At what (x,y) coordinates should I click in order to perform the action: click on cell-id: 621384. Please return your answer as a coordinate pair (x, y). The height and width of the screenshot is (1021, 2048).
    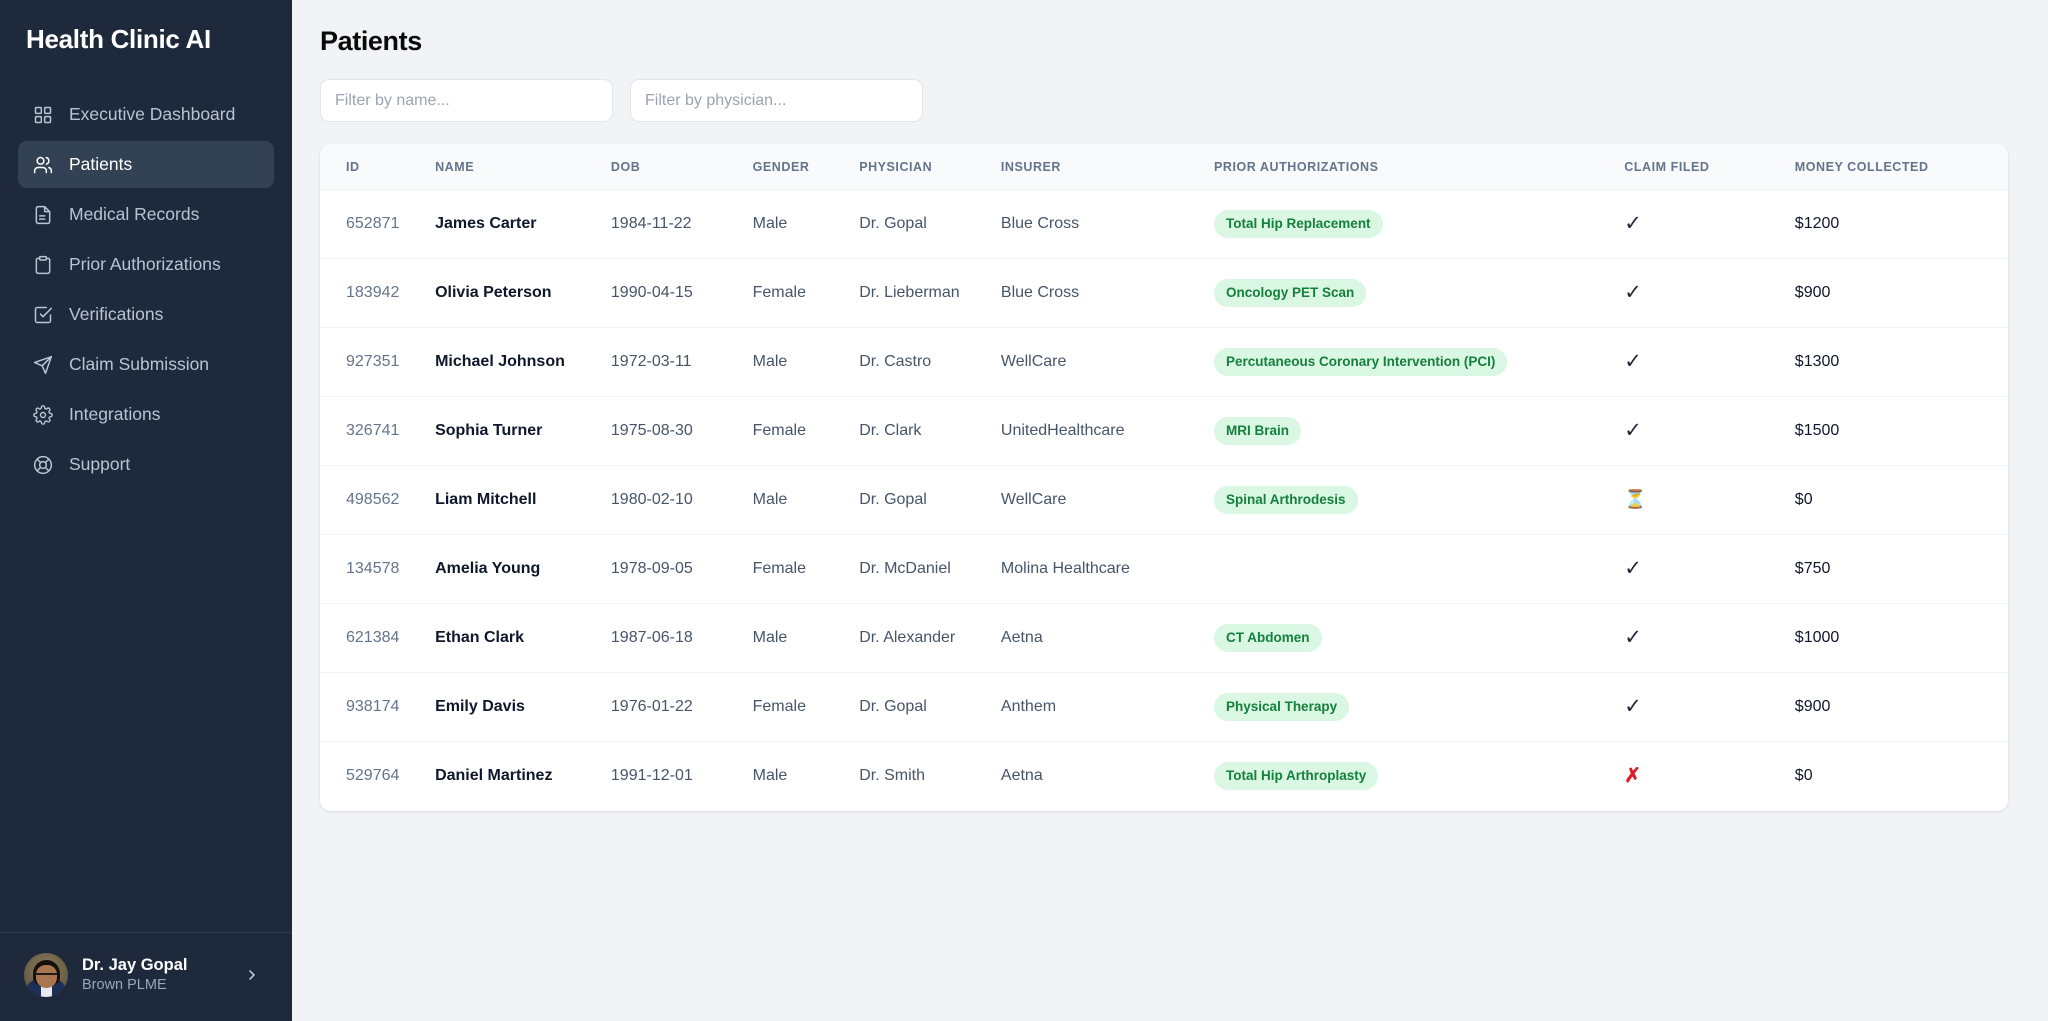
    Looking at the image, I should click on (378, 638).